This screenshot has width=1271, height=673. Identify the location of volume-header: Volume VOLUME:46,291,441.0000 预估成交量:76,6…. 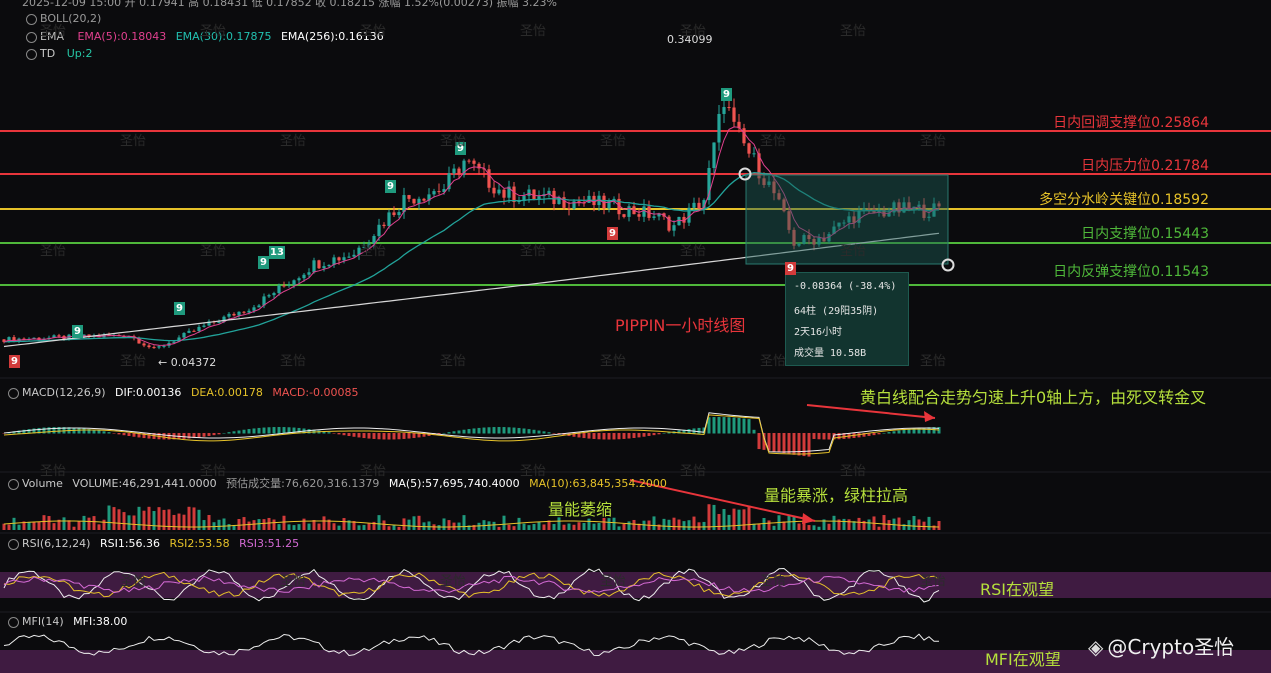
(337, 484).